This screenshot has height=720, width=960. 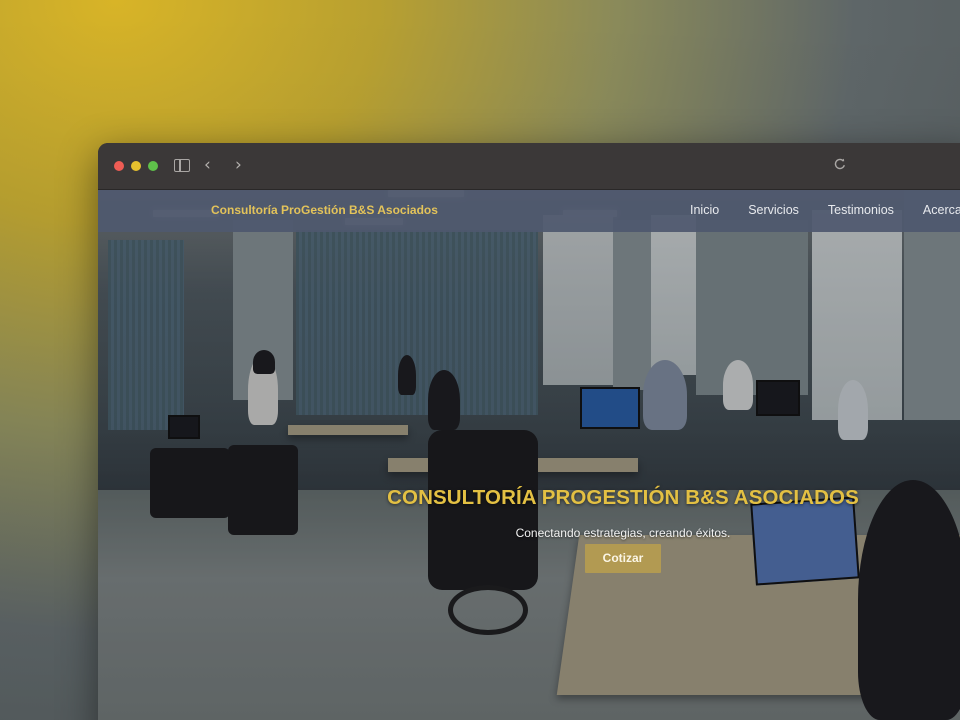 What do you see at coordinates (136, 166) in the screenshot?
I see `minimize-dot-icon` at bounding box center [136, 166].